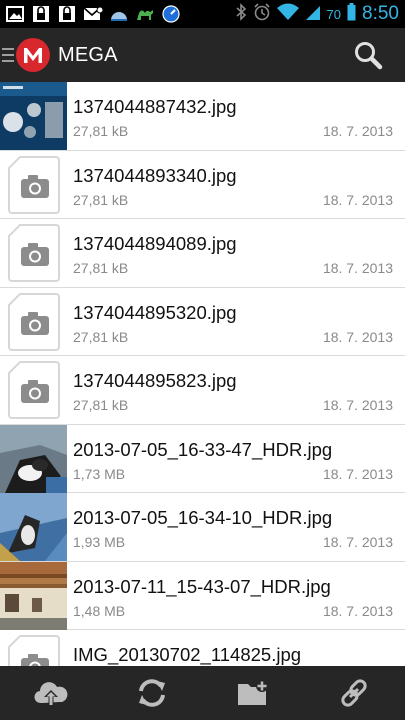 The width and height of the screenshot is (405, 720). I want to click on get-link-button, so click(354, 693).